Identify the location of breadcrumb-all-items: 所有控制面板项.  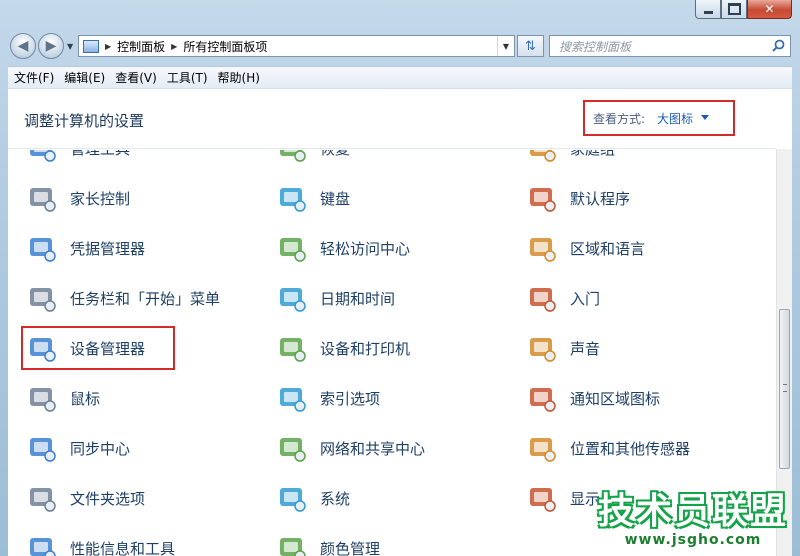
(225, 46).